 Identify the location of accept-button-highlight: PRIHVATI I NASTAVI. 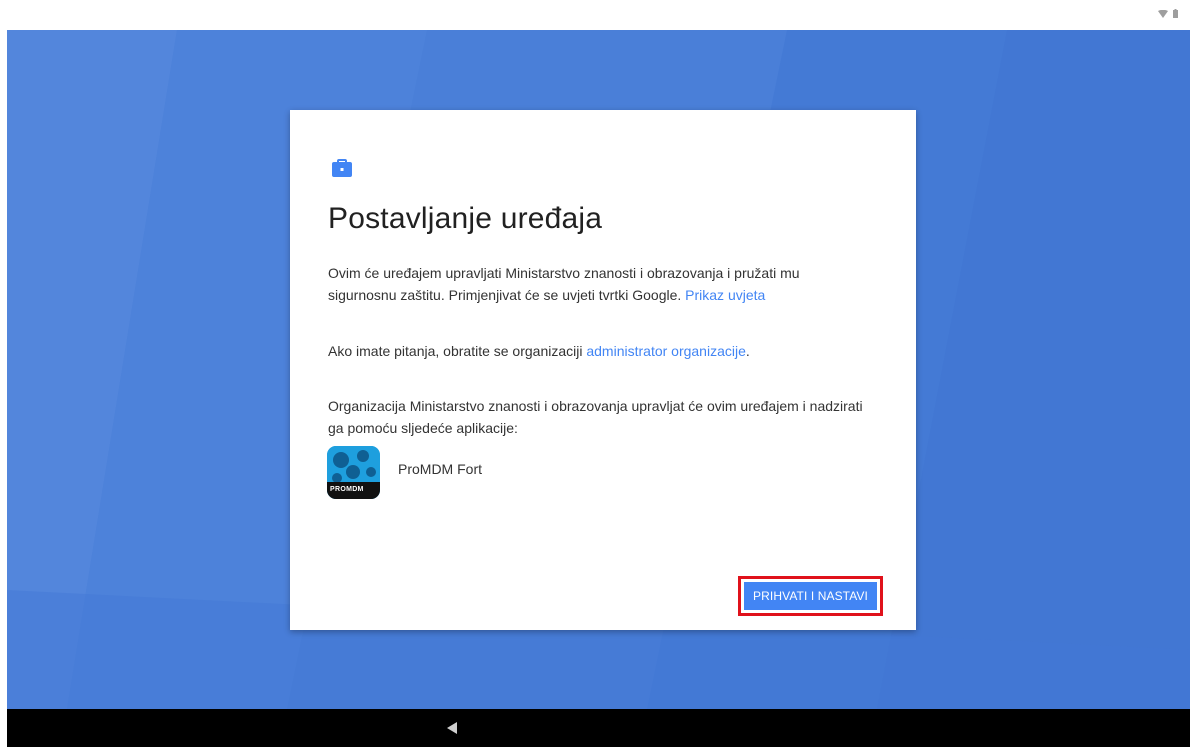
(810, 596).